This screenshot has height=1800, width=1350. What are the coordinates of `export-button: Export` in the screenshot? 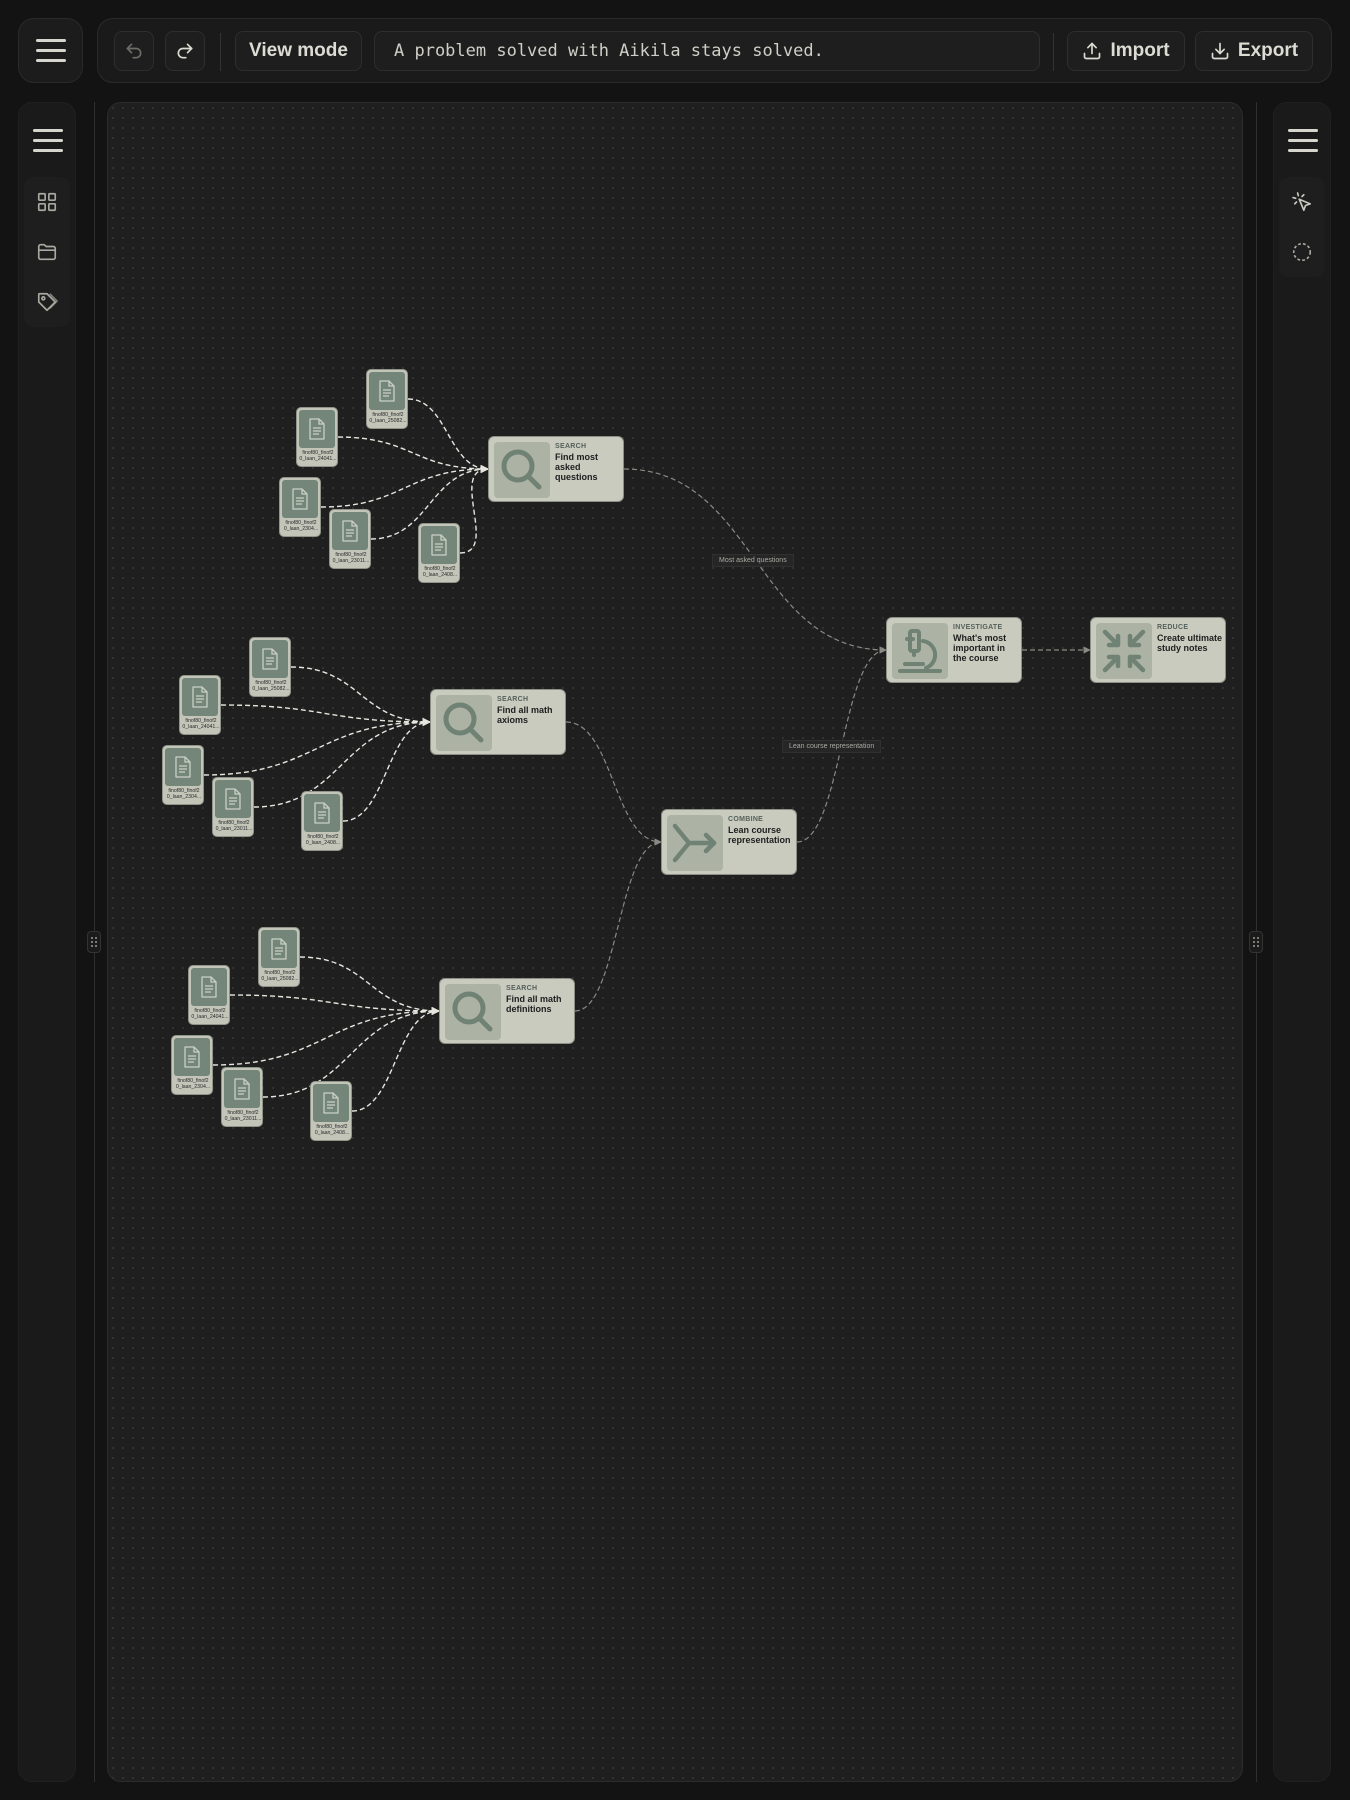 It's located at (1254, 51).